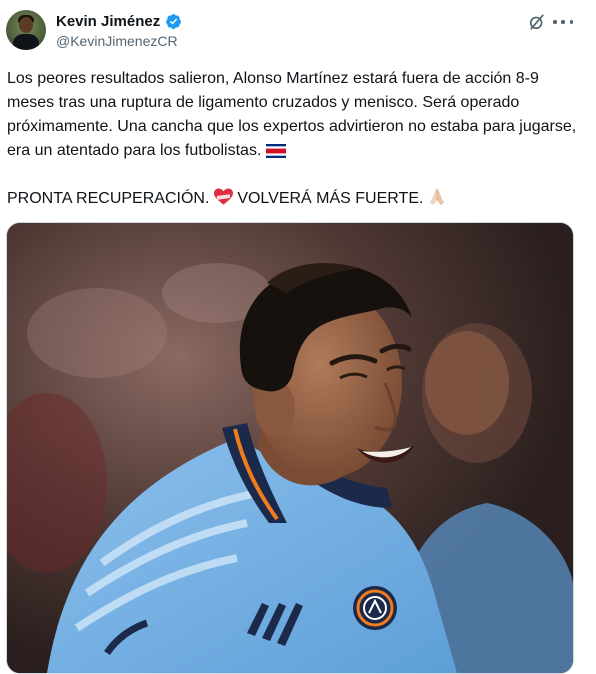 This screenshot has height=674, width=596. I want to click on more-options-icon, so click(563, 22).